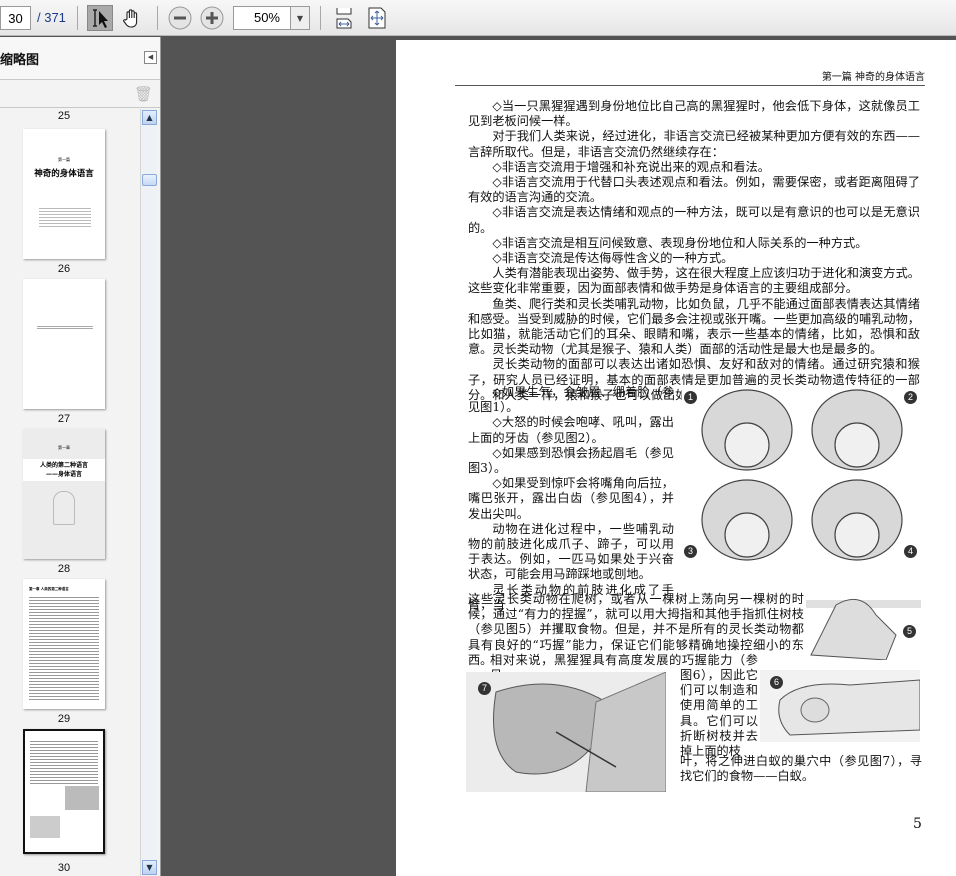 The image size is (956, 876). What do you see at coordinates (571, 460) in the screenshot?
I see `paragraph: ◇如果感到恐惧会扬起眉毛（参见图3）。` at bounding box center [571, 460].